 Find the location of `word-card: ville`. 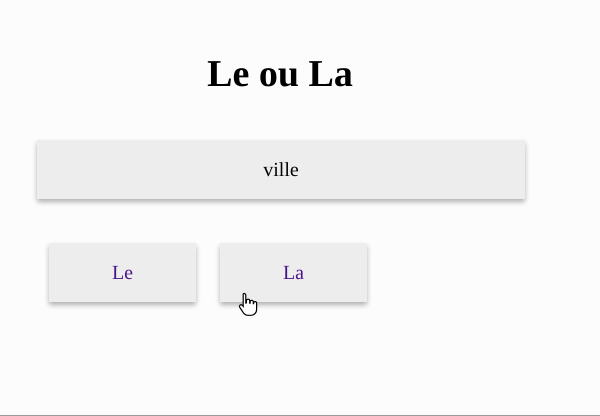

word-card: ville is located at coordinates (281, 169).